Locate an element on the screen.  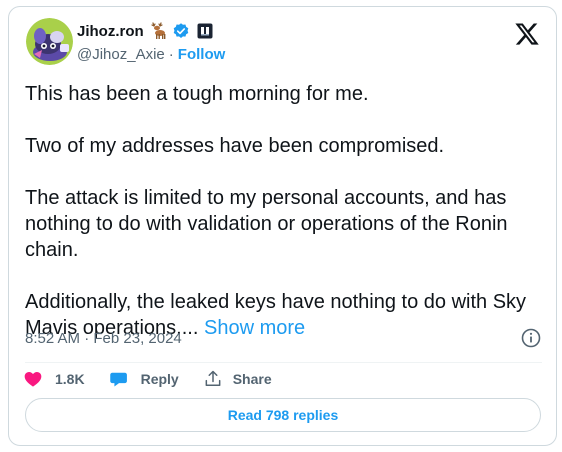
tweet-paragraph: This has been a tough morning for me. is located at coordinates (197, 94).